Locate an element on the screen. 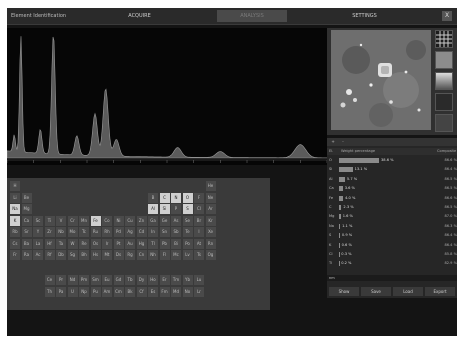 The image size is (458, 337). element-os: Os is located at coordinates (95, 243).